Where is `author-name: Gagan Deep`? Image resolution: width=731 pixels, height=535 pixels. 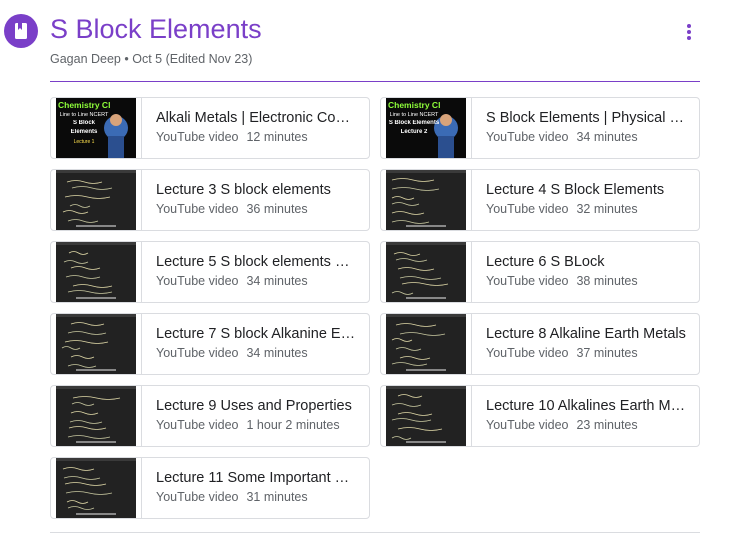 author-name: Gagan Deep is located at coordinates (85, 59).